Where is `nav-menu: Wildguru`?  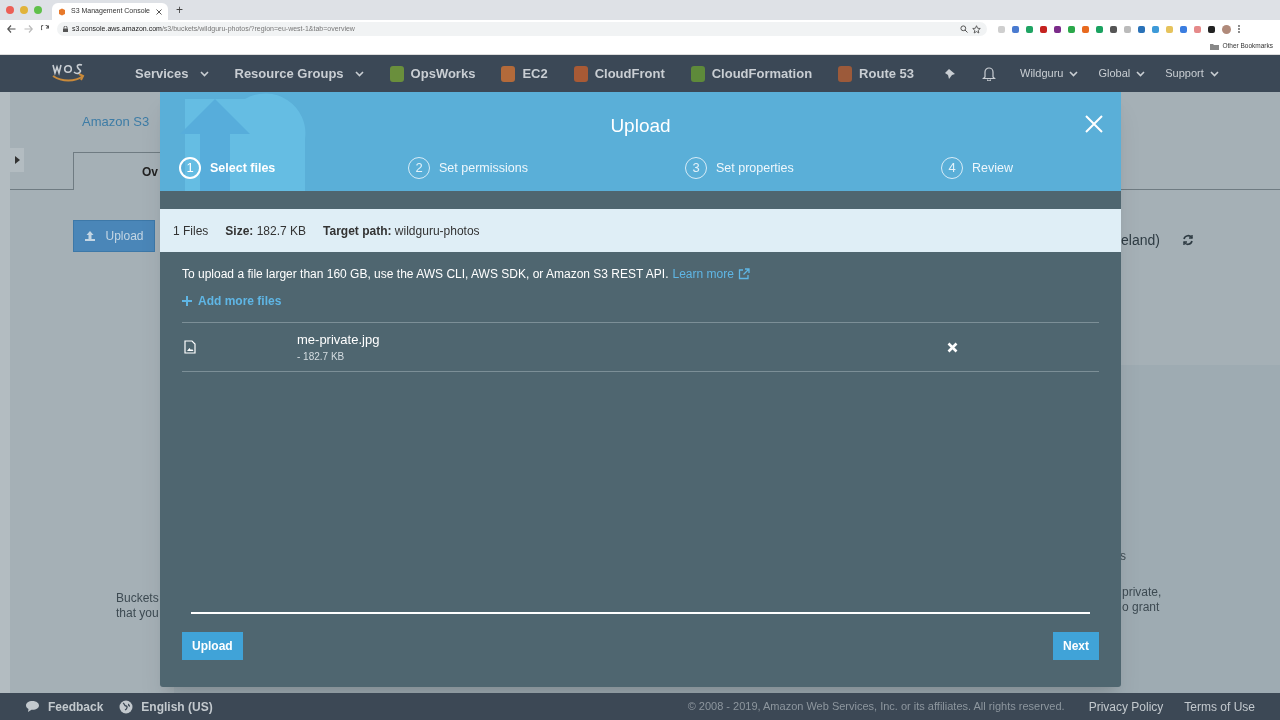 nav-menu: Wildguru is located at coordinates (1049, 73).